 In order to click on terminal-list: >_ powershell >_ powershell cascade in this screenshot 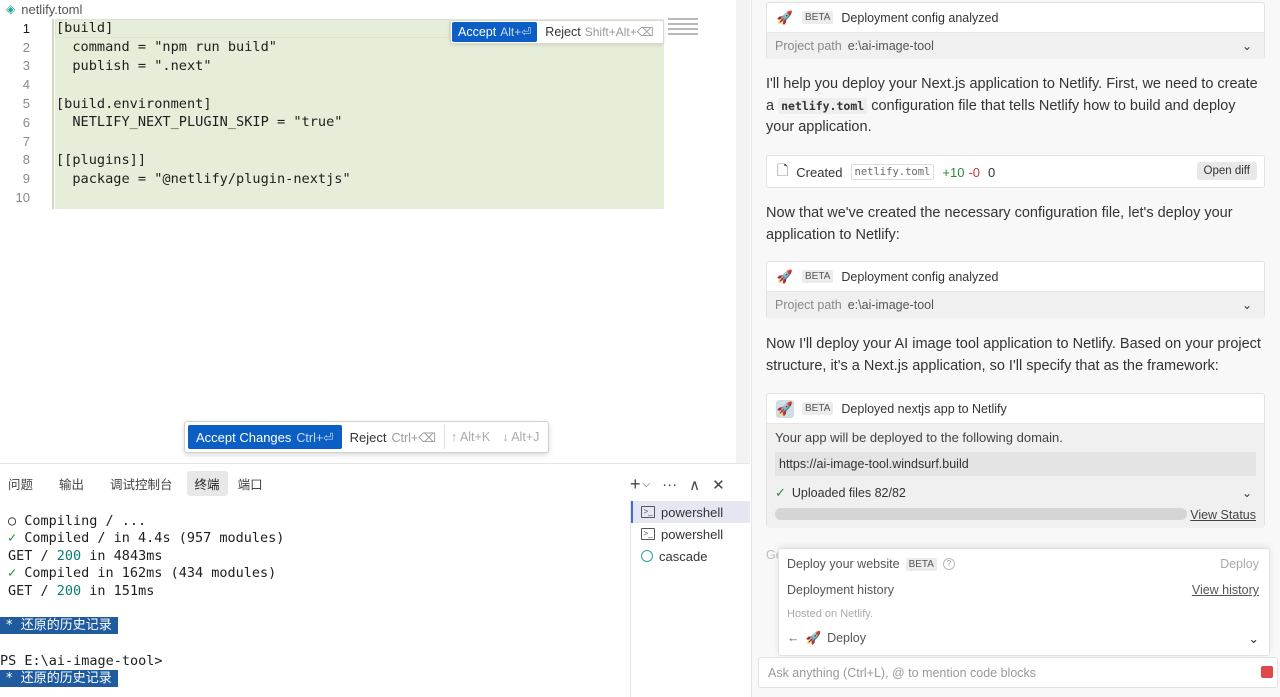, I will do `click(690, 598)`.